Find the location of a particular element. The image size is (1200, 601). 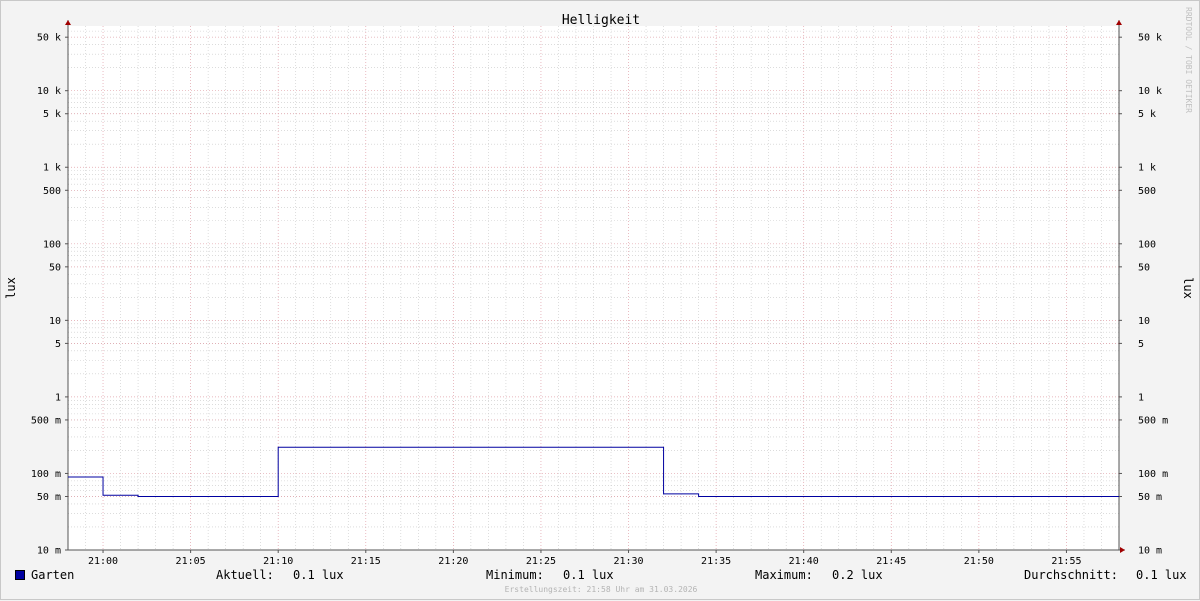

x-tick-label: 21:45 is located at coordinates (891, 561).